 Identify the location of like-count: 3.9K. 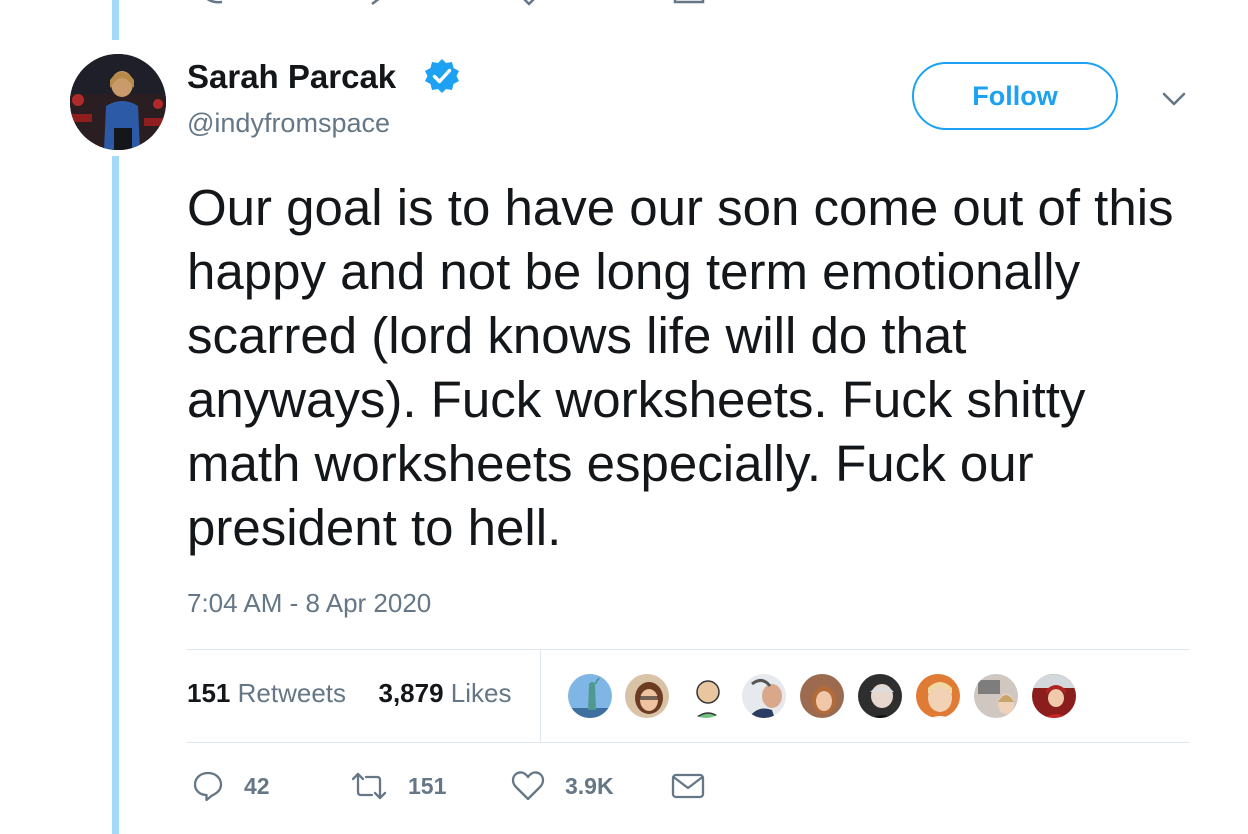
(589, 785).